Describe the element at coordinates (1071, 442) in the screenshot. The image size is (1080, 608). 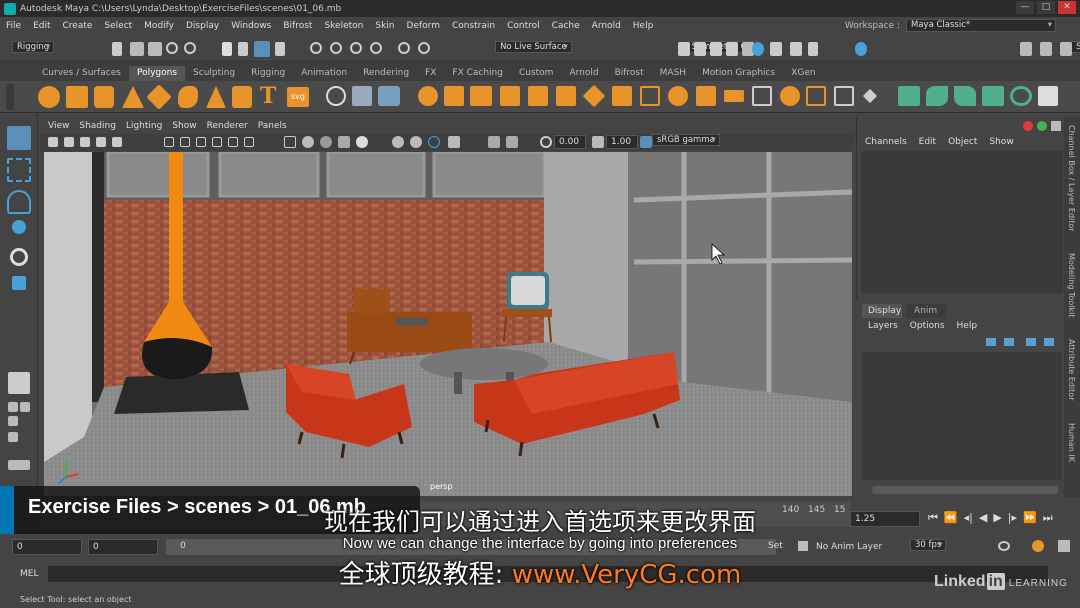
I see `side-tab-human-ik: Human IK` at that location.